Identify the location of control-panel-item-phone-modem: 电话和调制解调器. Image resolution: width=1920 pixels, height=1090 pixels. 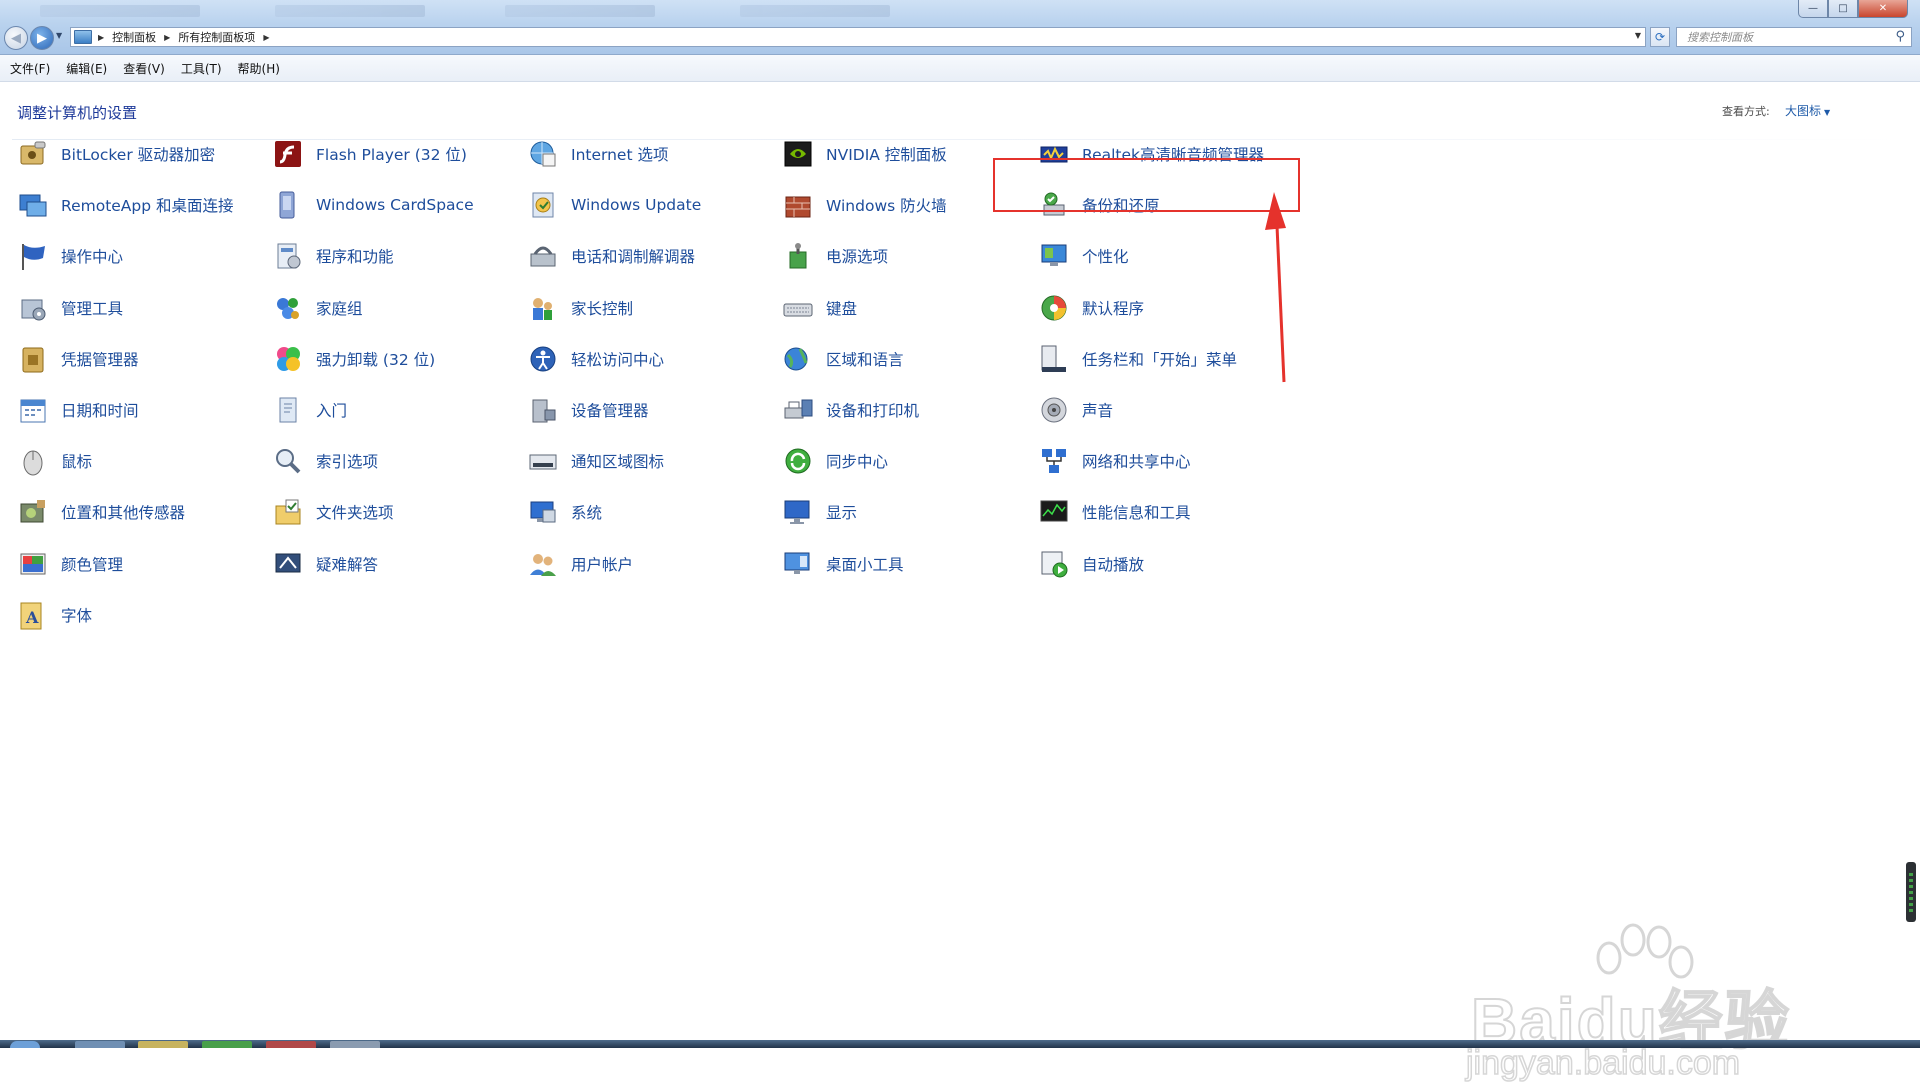
(611, 256).